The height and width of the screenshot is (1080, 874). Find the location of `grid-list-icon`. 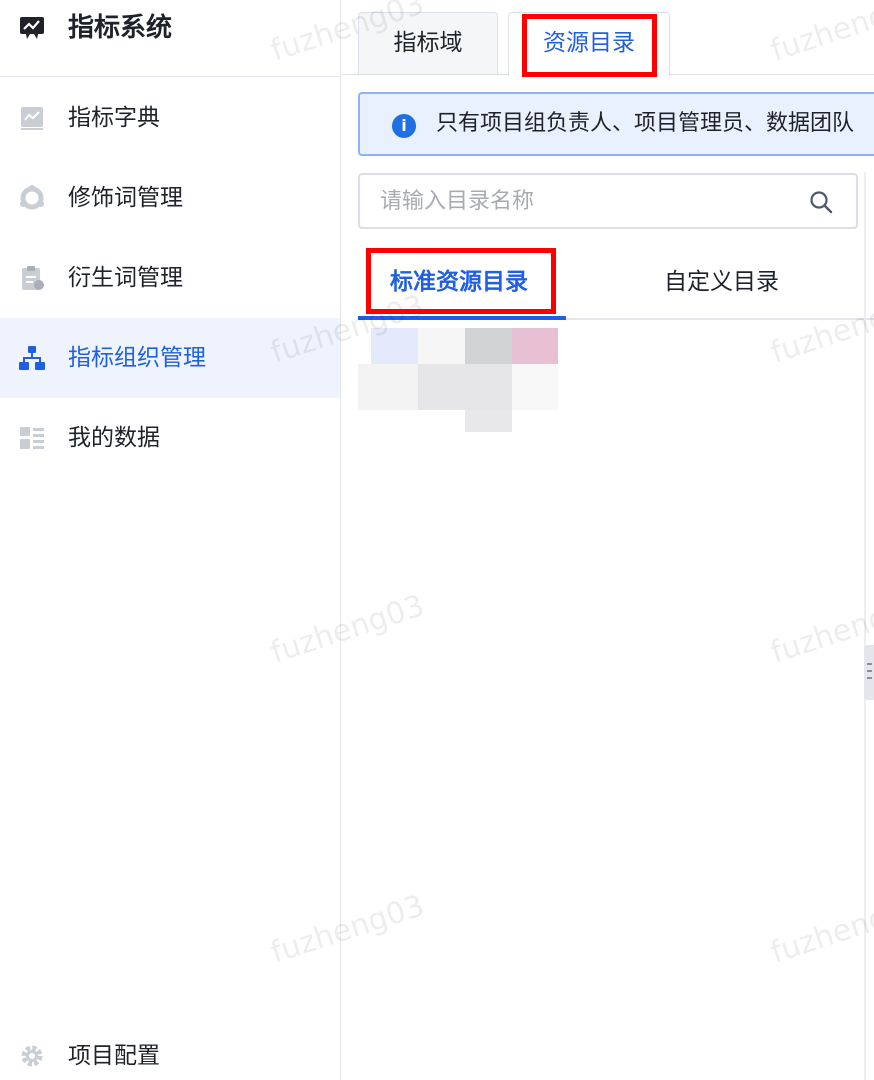

grid-list-icon is located at coordinates (32, 438).